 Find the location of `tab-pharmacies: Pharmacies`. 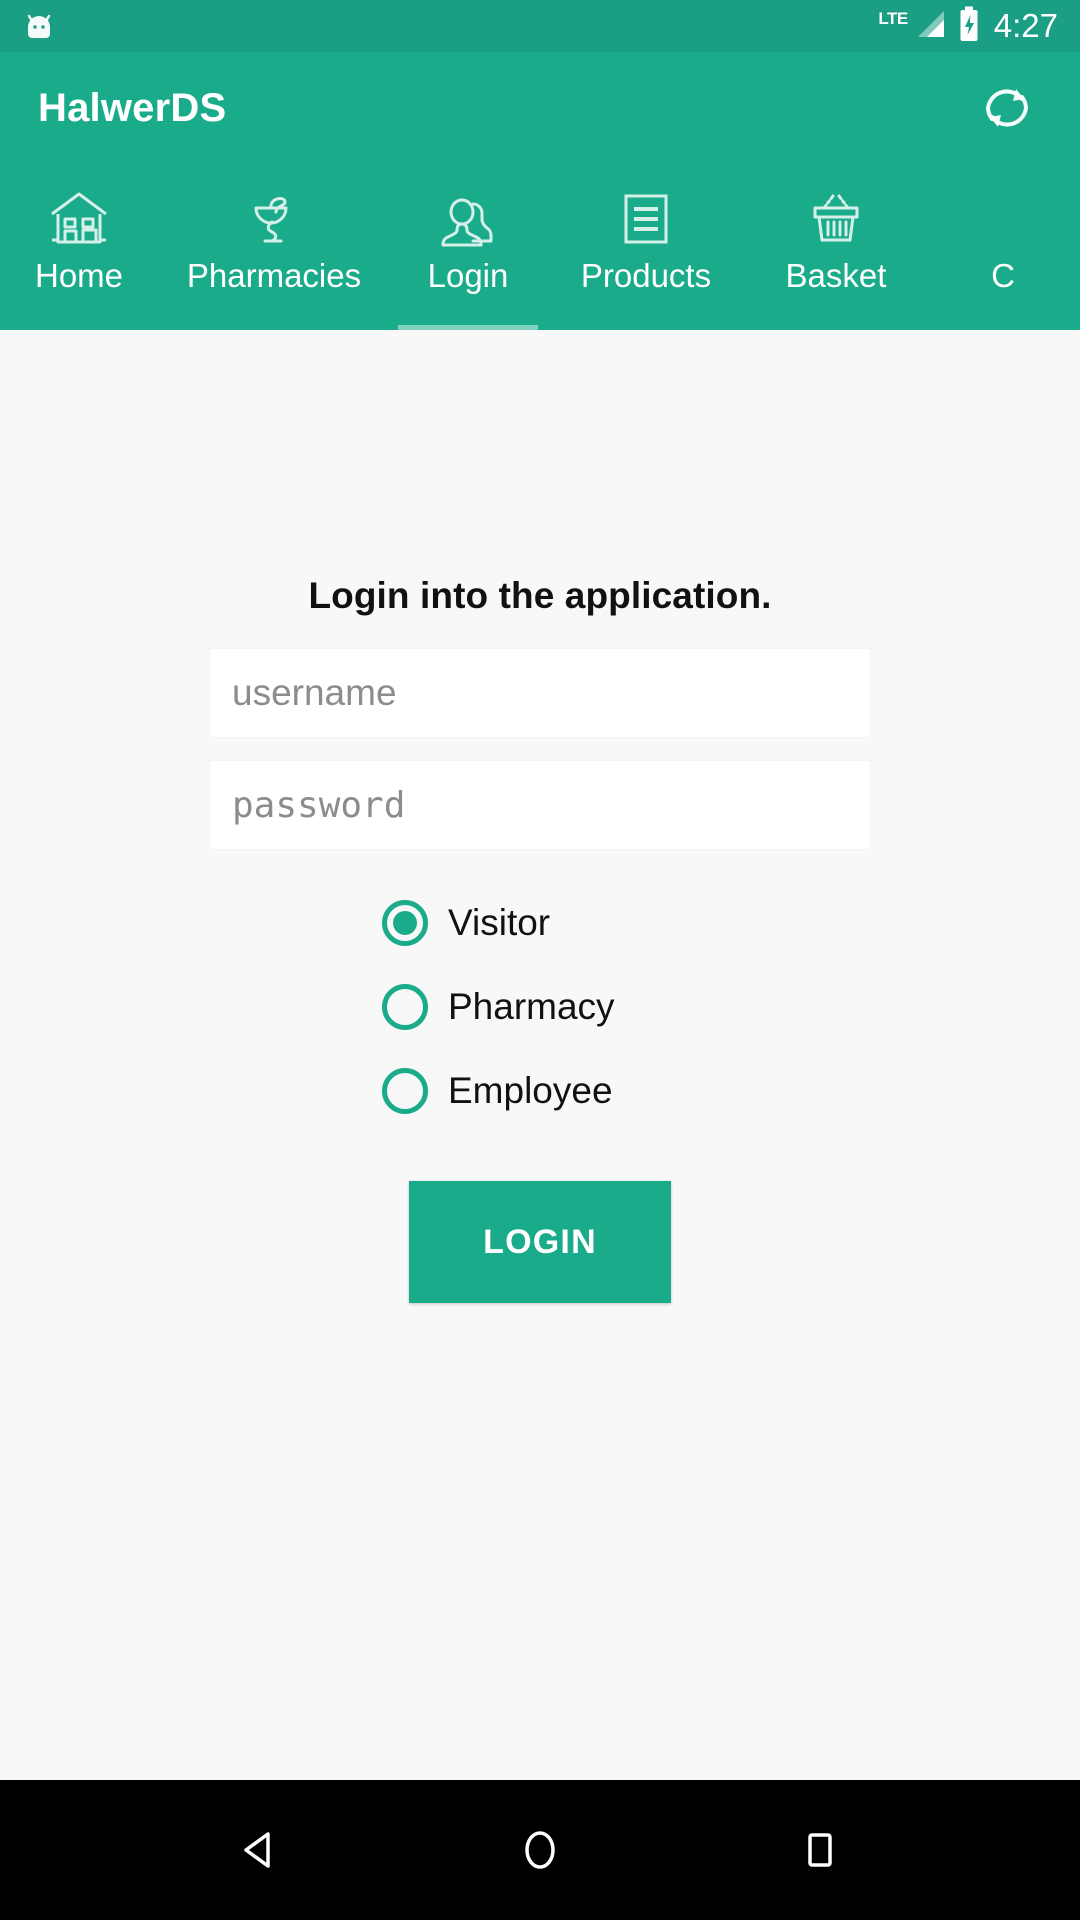

tab-pharmacies: Pharmacies is located at coordinates (274, 247).